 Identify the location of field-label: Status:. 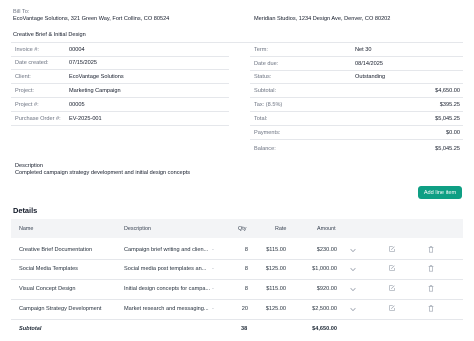
(263, 77).